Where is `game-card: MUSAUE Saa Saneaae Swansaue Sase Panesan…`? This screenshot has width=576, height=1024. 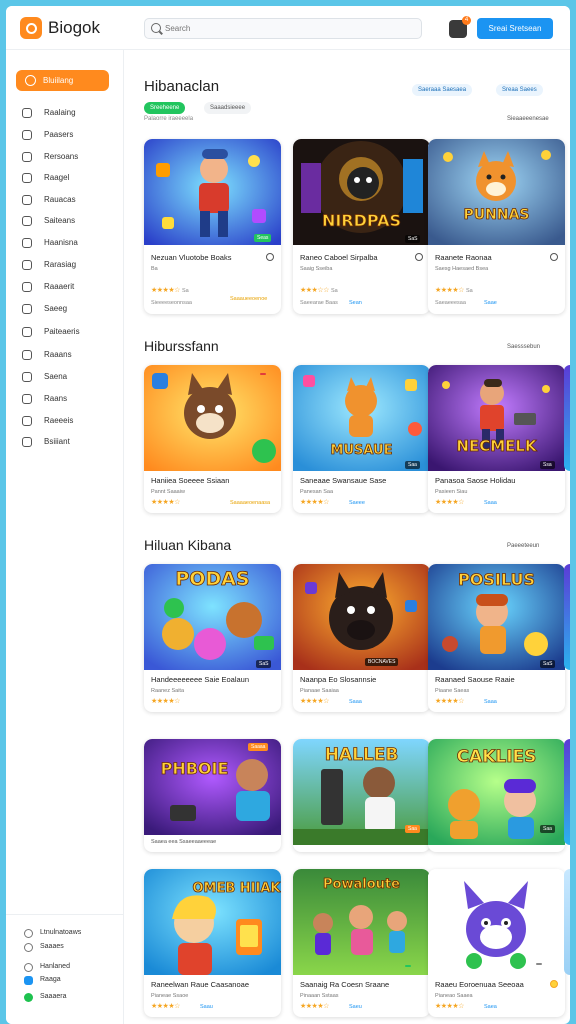
game-card: MUSAUE Saa Saneaae Swansaue Sase Panesan… is located at coordinates (361, 439).